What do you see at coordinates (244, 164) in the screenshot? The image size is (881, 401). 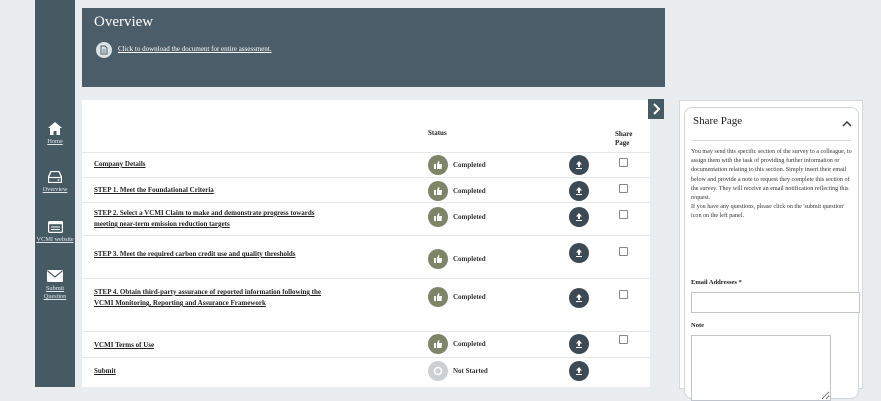 I see `task-link: Company Details` at bounding box center [244, 164].